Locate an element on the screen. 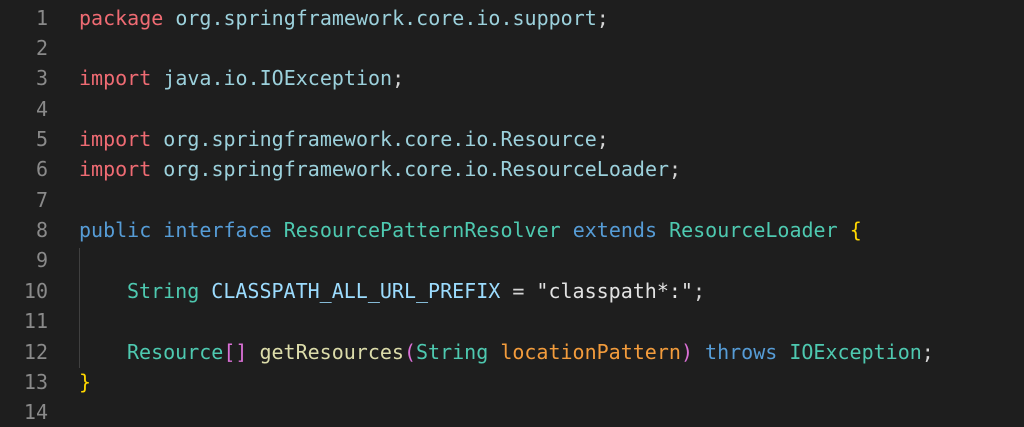 The height and width of the screenshot is (427, 1024). constant-name: CLASSPATH_ALL_URL_PREFIX is located at coordinates (356, 291).